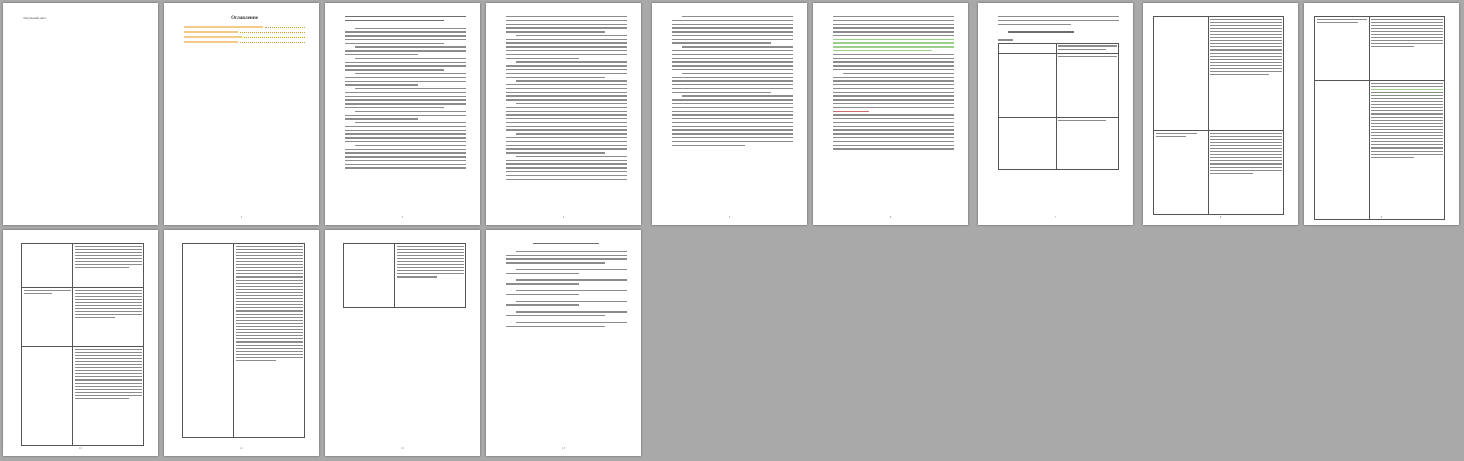  I want to click on page-number: 13, so click(563, 448).